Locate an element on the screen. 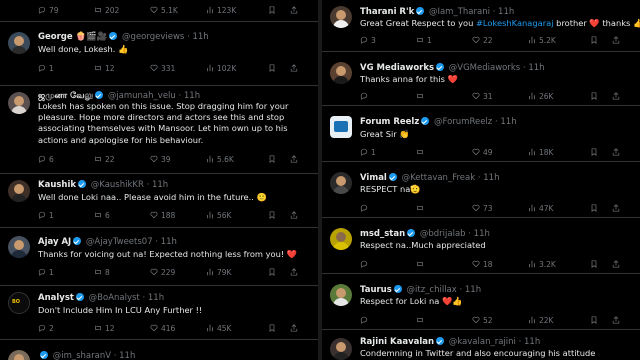  views-button: 45K is located at coordinates (218, 329).